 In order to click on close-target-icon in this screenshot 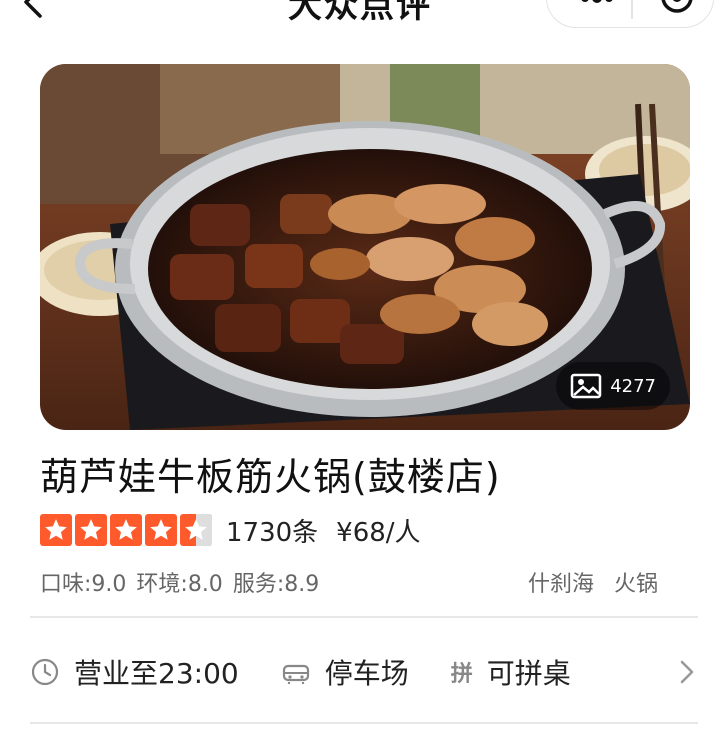, I will do `click(677, 8)`.